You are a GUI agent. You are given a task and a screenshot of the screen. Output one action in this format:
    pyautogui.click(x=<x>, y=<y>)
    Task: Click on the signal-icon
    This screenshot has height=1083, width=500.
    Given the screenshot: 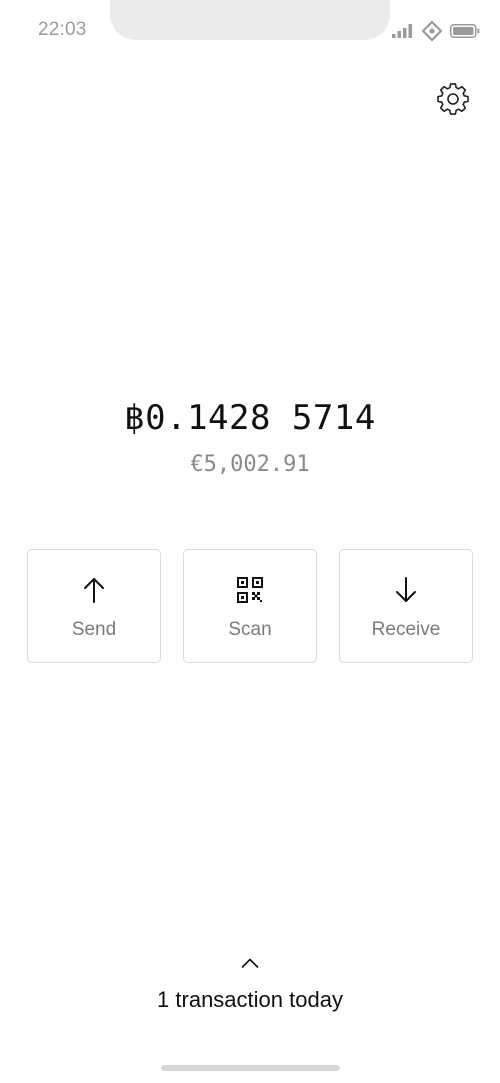 What is the action you would take?
    pyautogui.click(x=403, y=31)
    